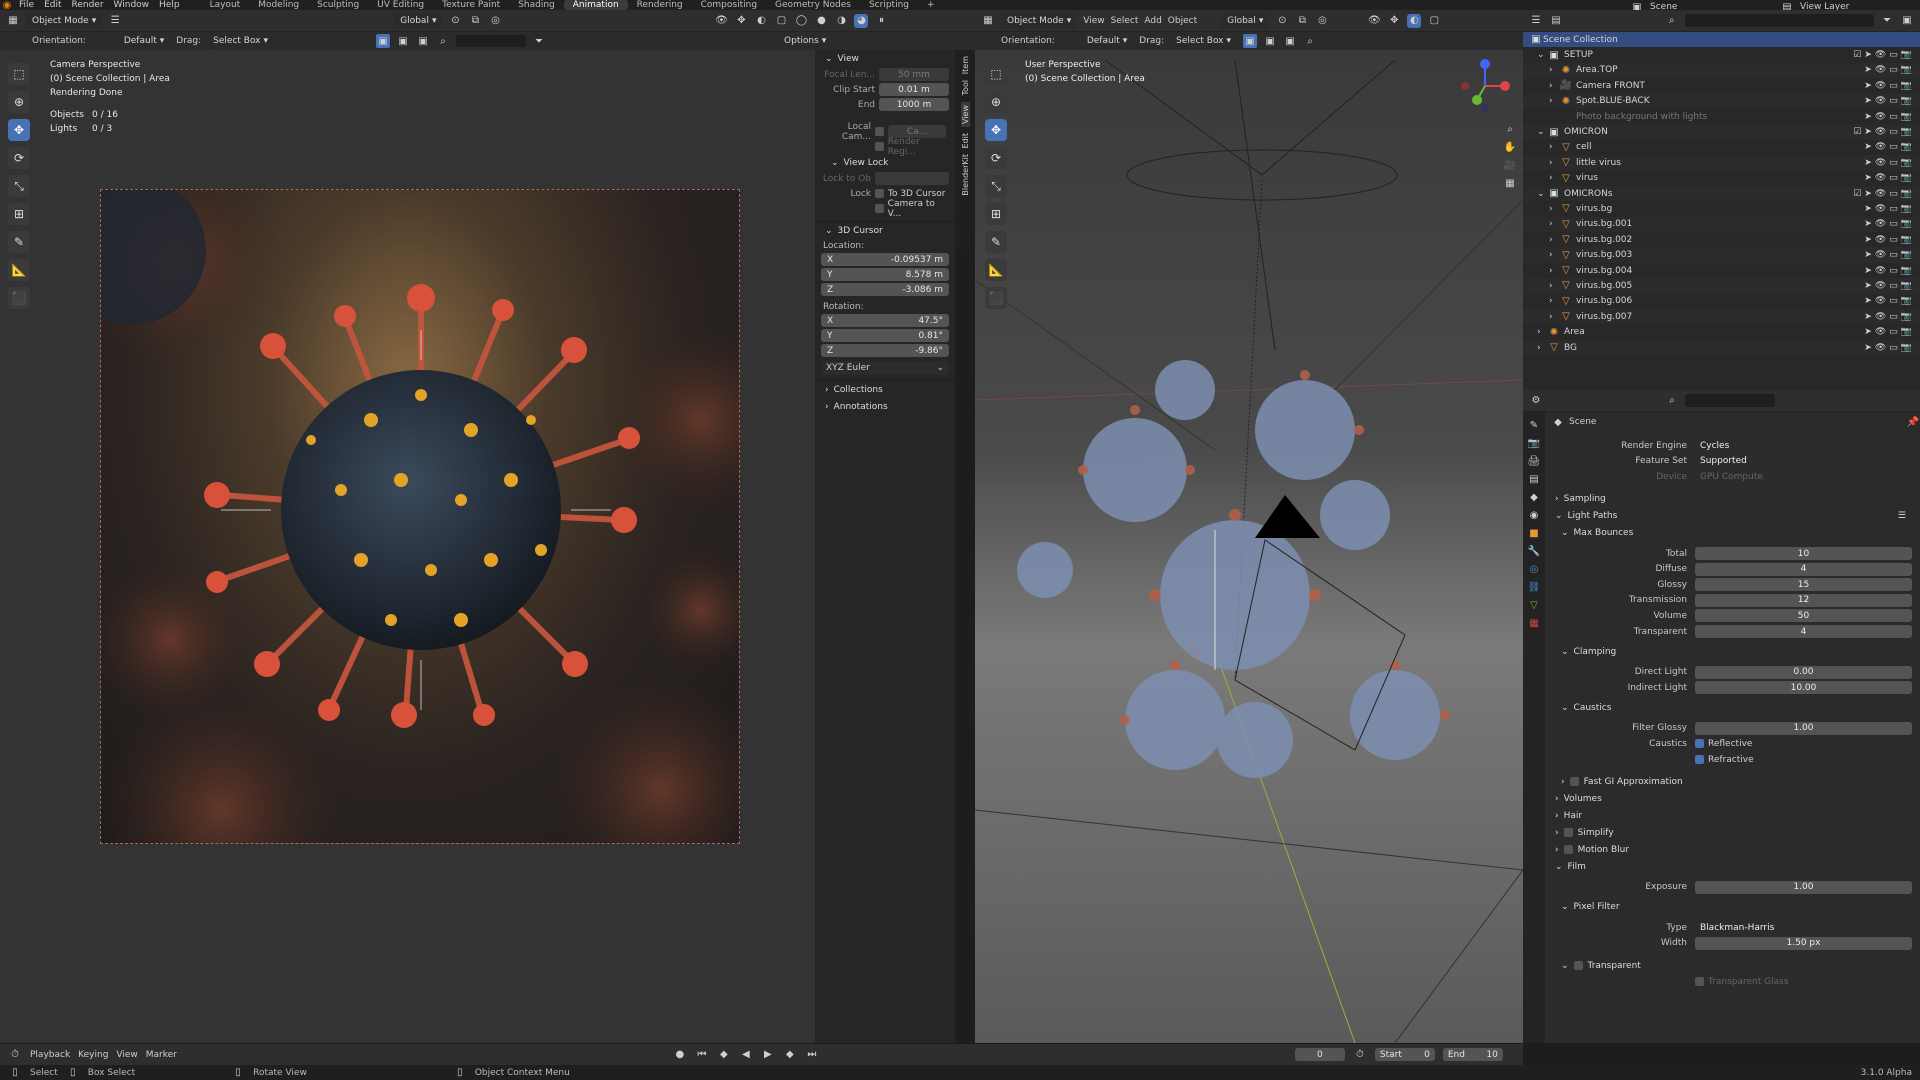  What do you see at coordinates (1414, 20) in the screenshot?
I see `overlay-icon: ◐` at bounding box center [1414, 20].